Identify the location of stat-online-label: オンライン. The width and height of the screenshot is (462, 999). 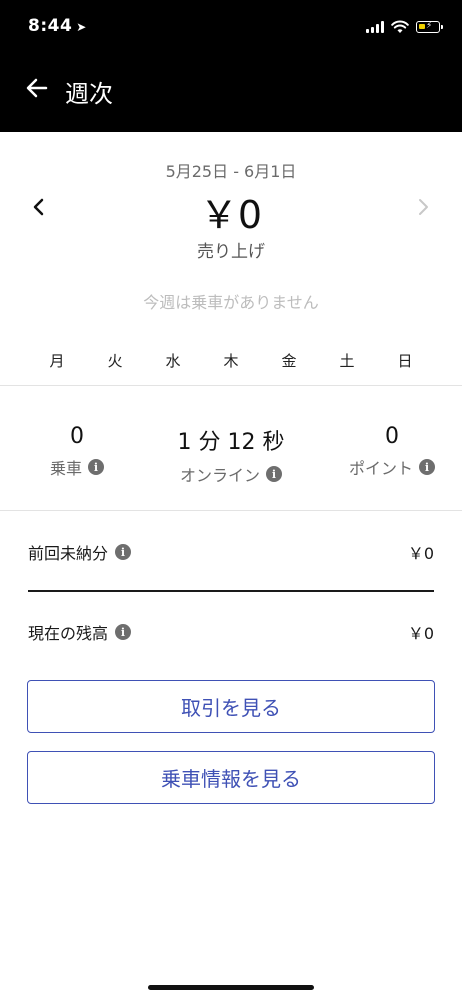
(219, 475).